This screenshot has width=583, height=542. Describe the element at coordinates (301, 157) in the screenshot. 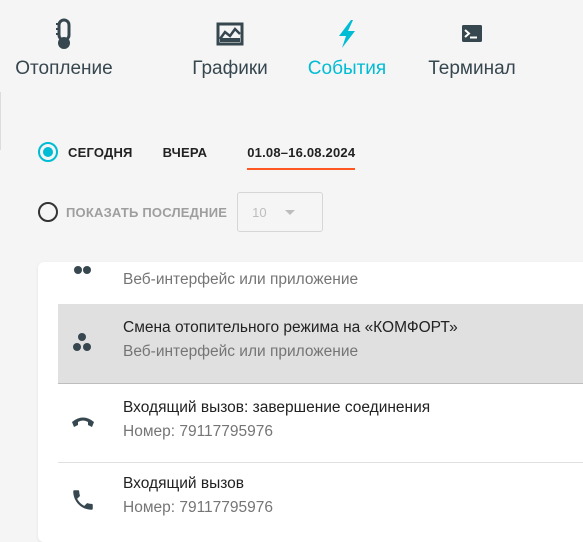

I see `date-range-option: 01.08–16.08.2024` at that location.